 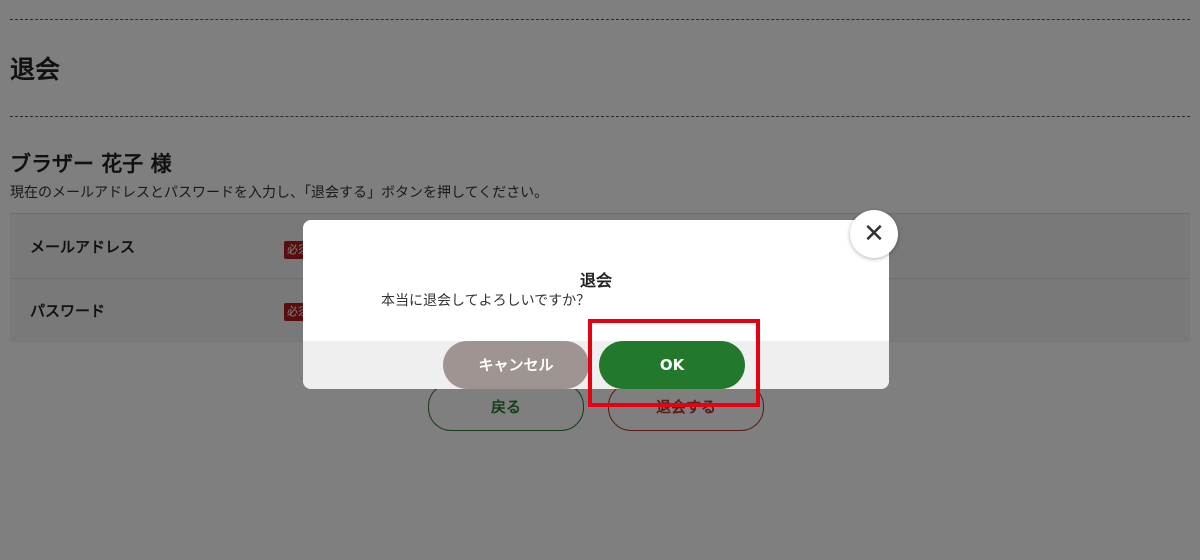 I want to click on close-icon: ✕, so click(x=874, y=234).